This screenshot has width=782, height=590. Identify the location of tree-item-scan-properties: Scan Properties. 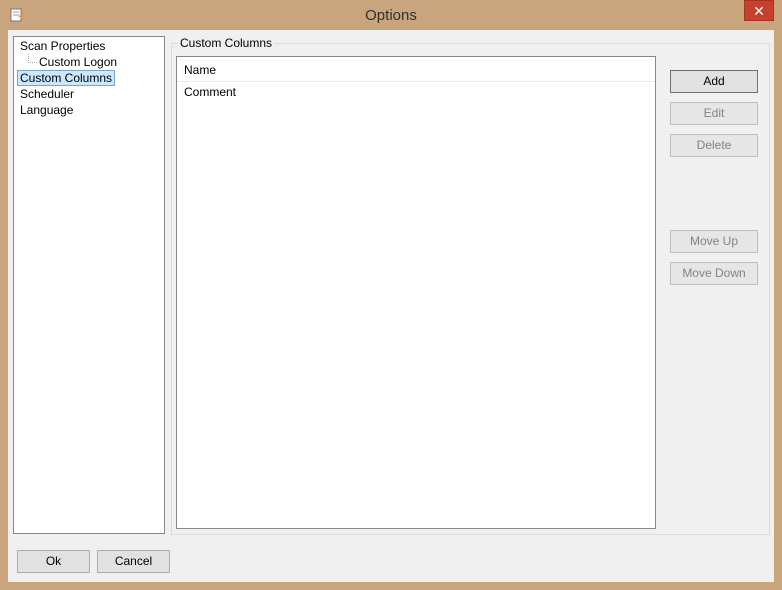
(62, 46).